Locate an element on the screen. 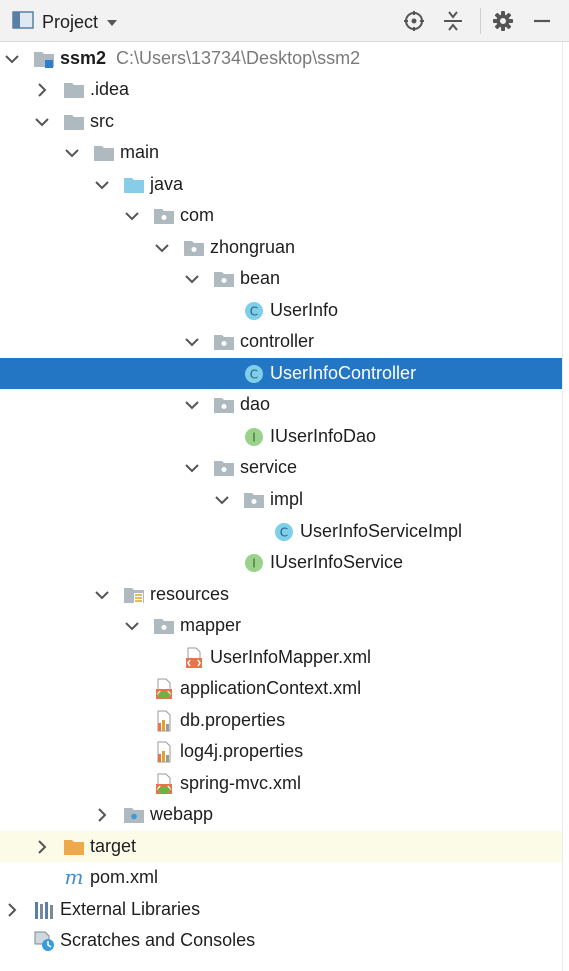  tree-item-resources: resources is located at coordinates (281, 594).